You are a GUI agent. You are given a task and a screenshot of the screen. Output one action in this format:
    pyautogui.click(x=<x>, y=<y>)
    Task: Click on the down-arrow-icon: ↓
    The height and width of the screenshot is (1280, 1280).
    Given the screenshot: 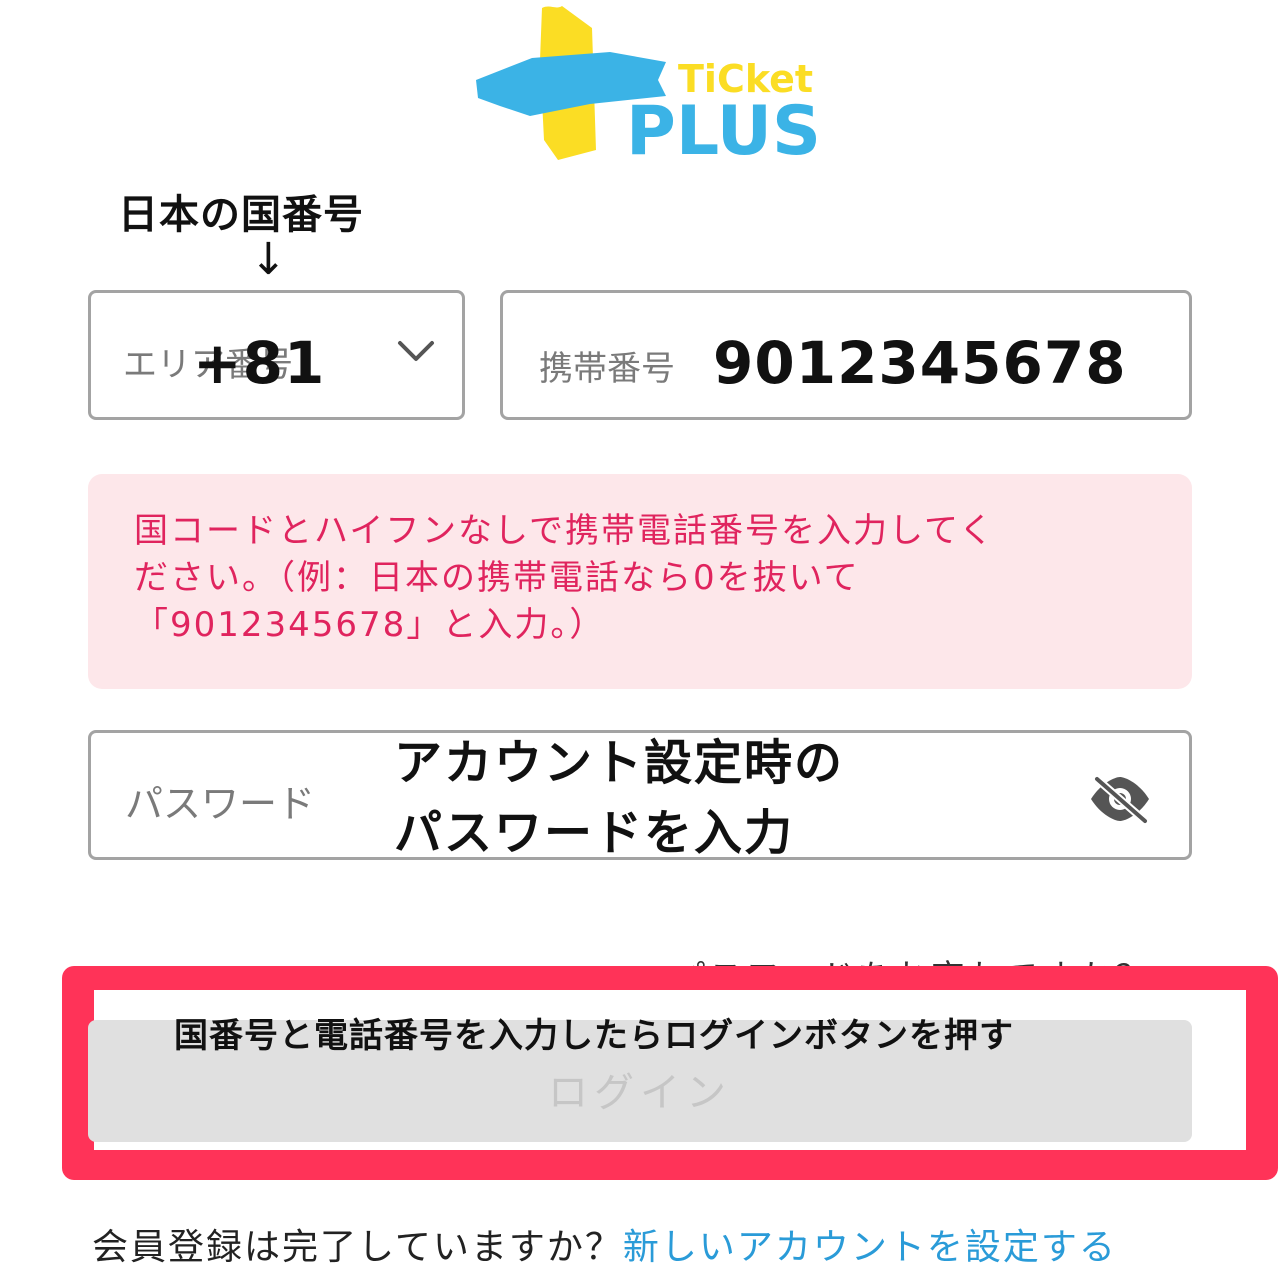 What is the action you would take?
    pyautogui.click(x=268, y=259)
    